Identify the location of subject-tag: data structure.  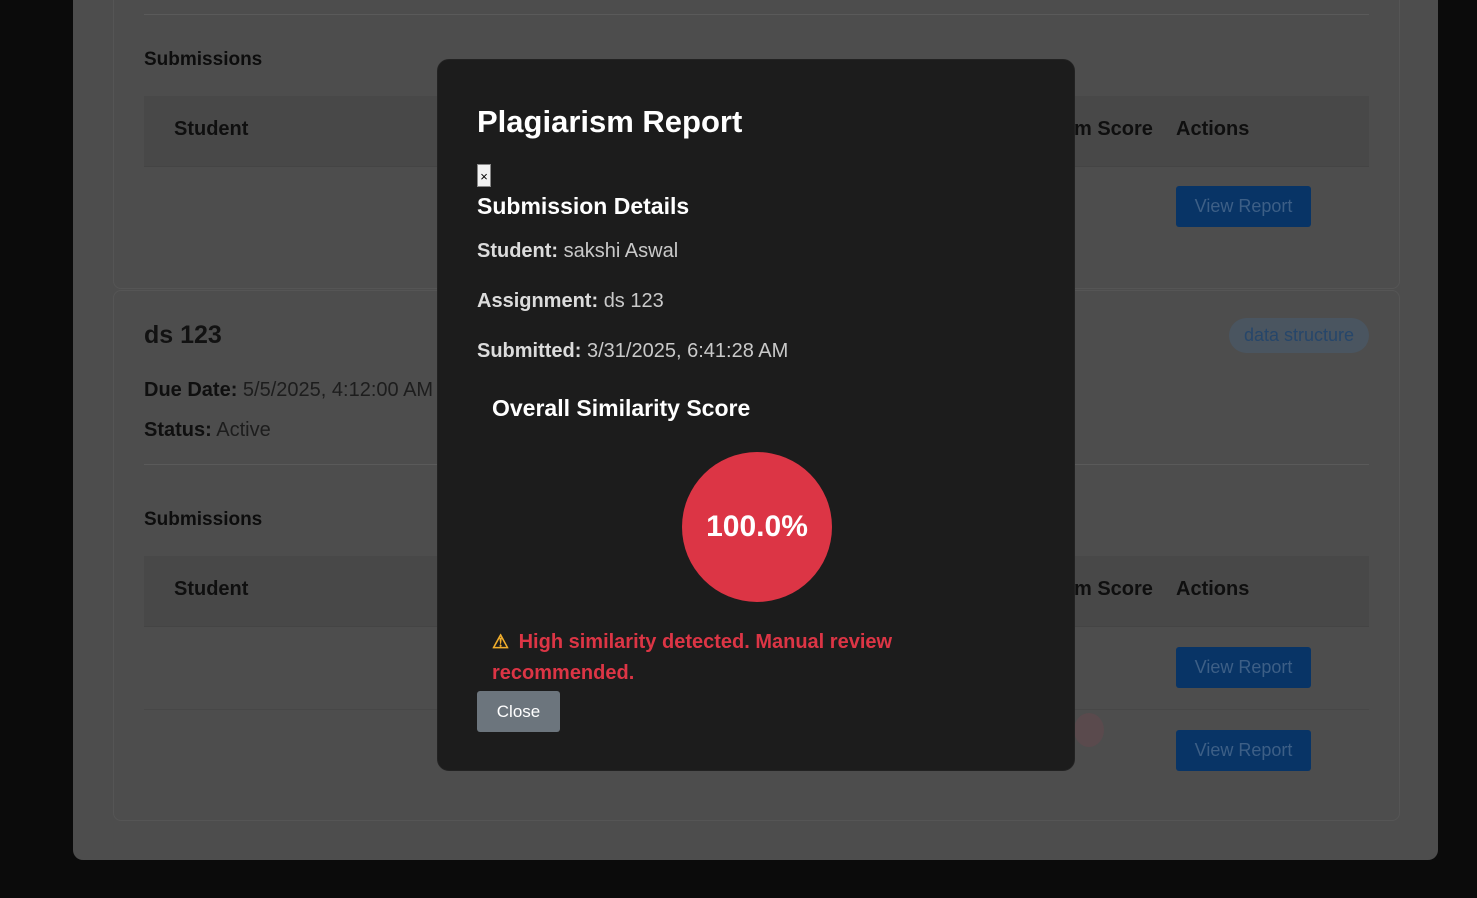
(1298, 335).